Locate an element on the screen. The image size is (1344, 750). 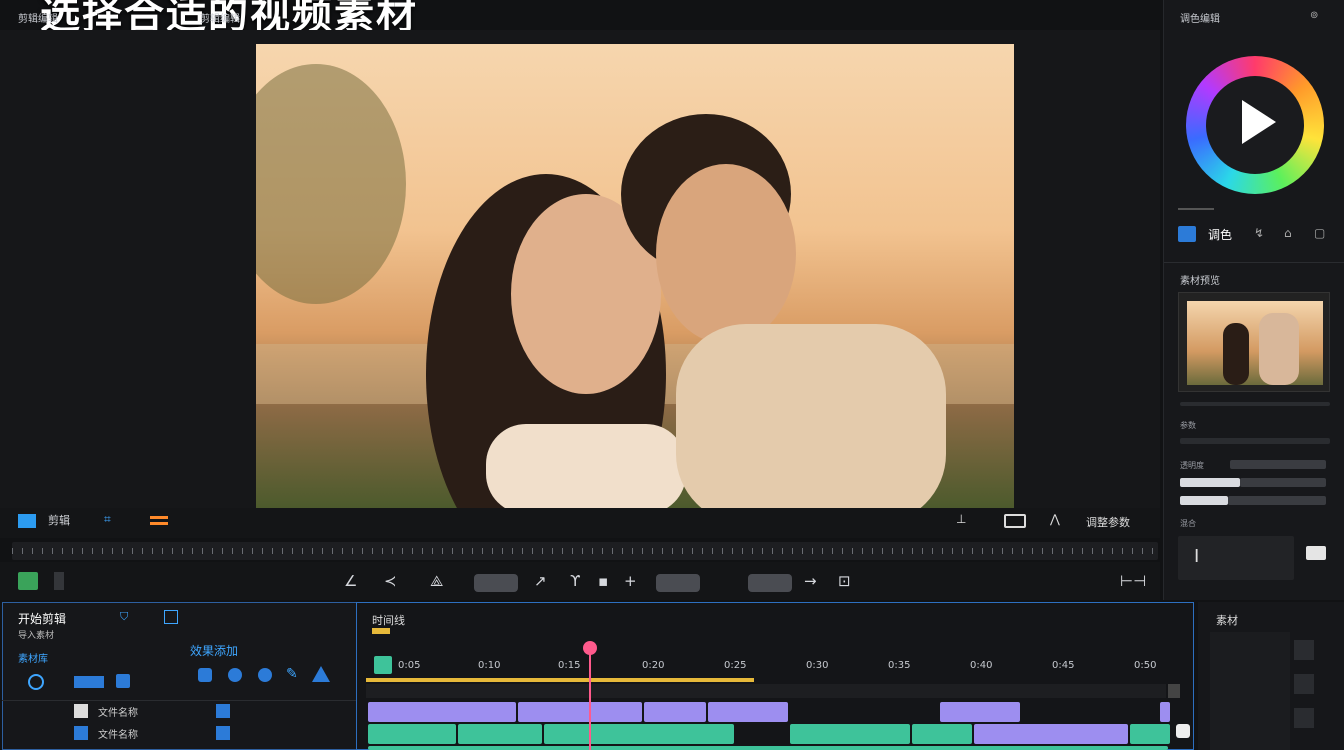
effect-icon-4: ✎ is located at coordinates (292, 674).